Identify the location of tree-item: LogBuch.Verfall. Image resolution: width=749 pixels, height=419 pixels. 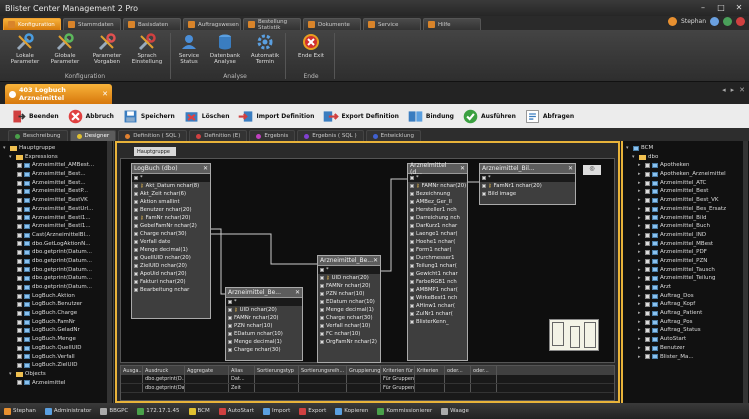
(58, 357).